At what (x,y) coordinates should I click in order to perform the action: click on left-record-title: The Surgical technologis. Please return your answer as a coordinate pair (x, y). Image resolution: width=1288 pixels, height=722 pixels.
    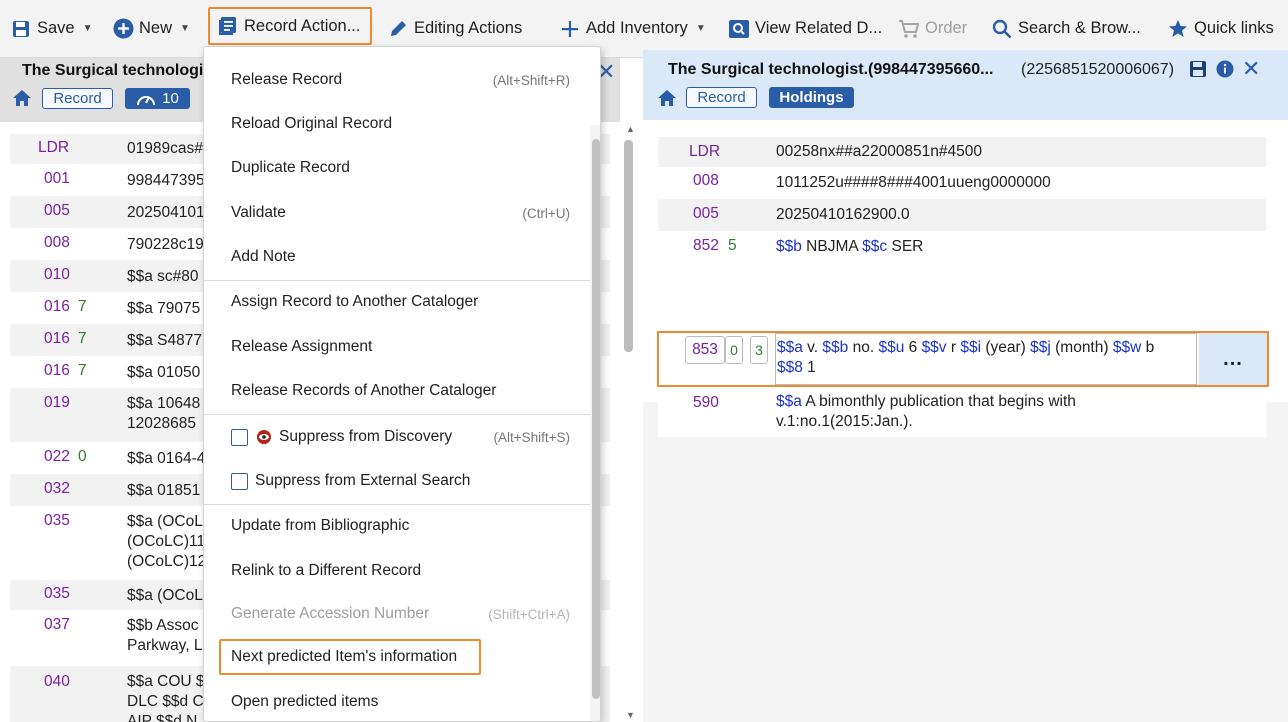
    Looking at the image, I should click on (117, 70).